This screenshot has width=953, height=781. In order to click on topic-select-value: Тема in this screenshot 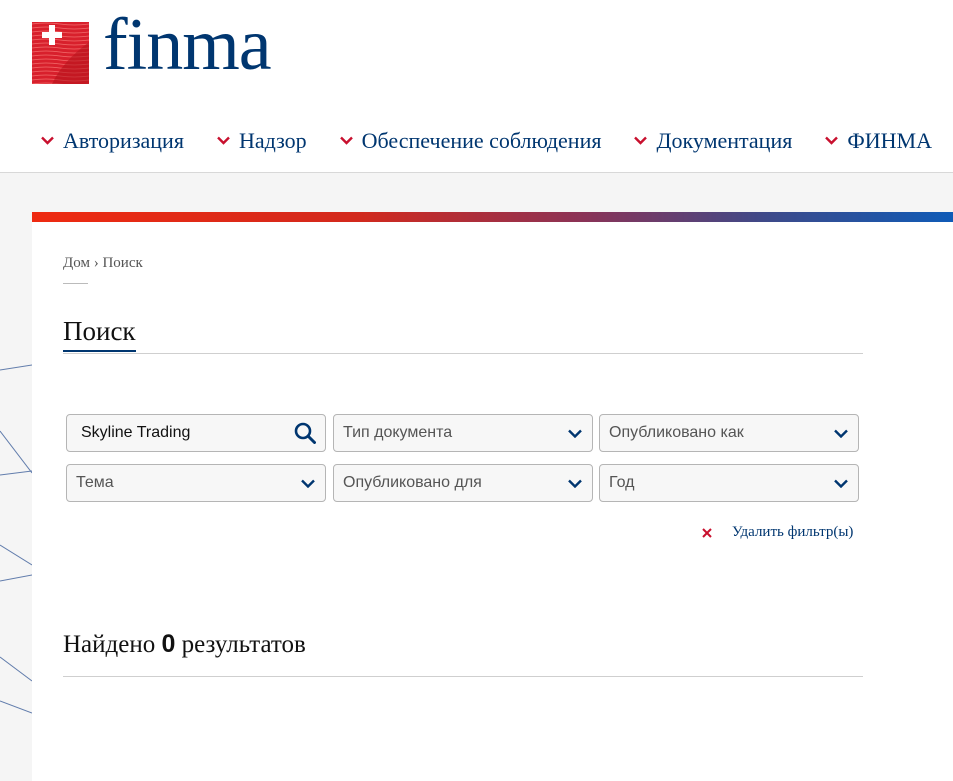, I will do `click(95, 482)`.